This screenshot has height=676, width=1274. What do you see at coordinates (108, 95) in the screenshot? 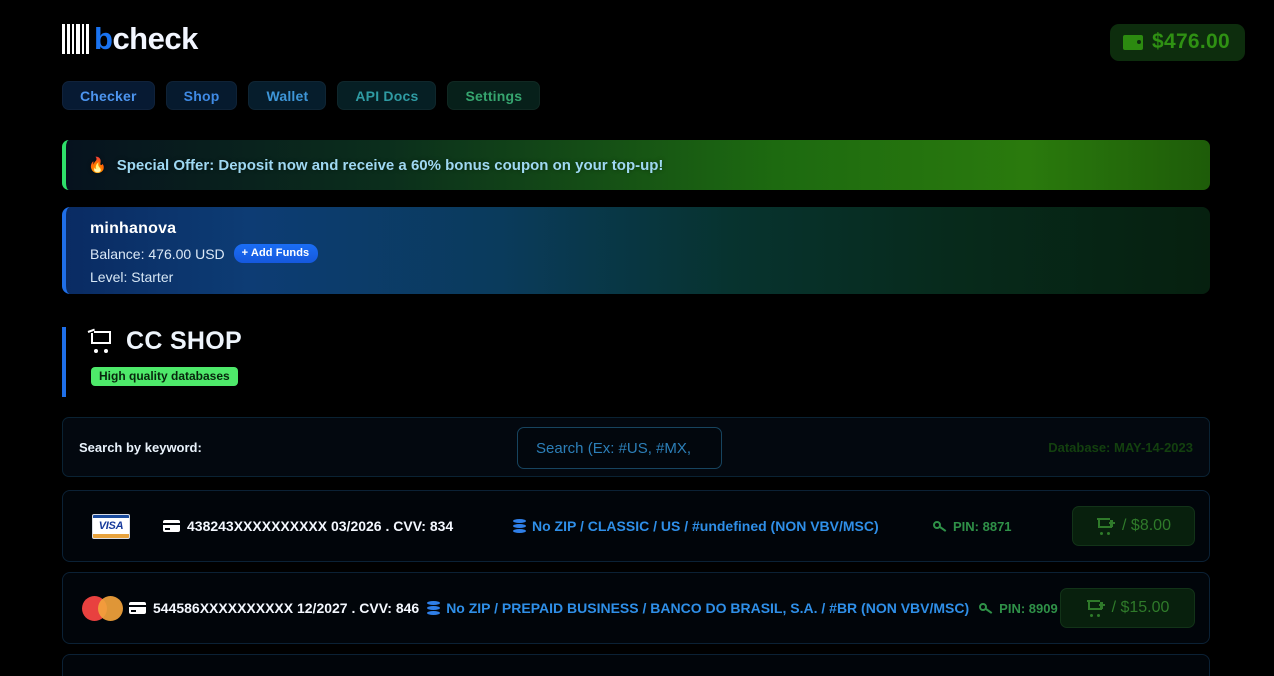
I see `nav-tab-checker: Checker` at bounding box center [108, 95].